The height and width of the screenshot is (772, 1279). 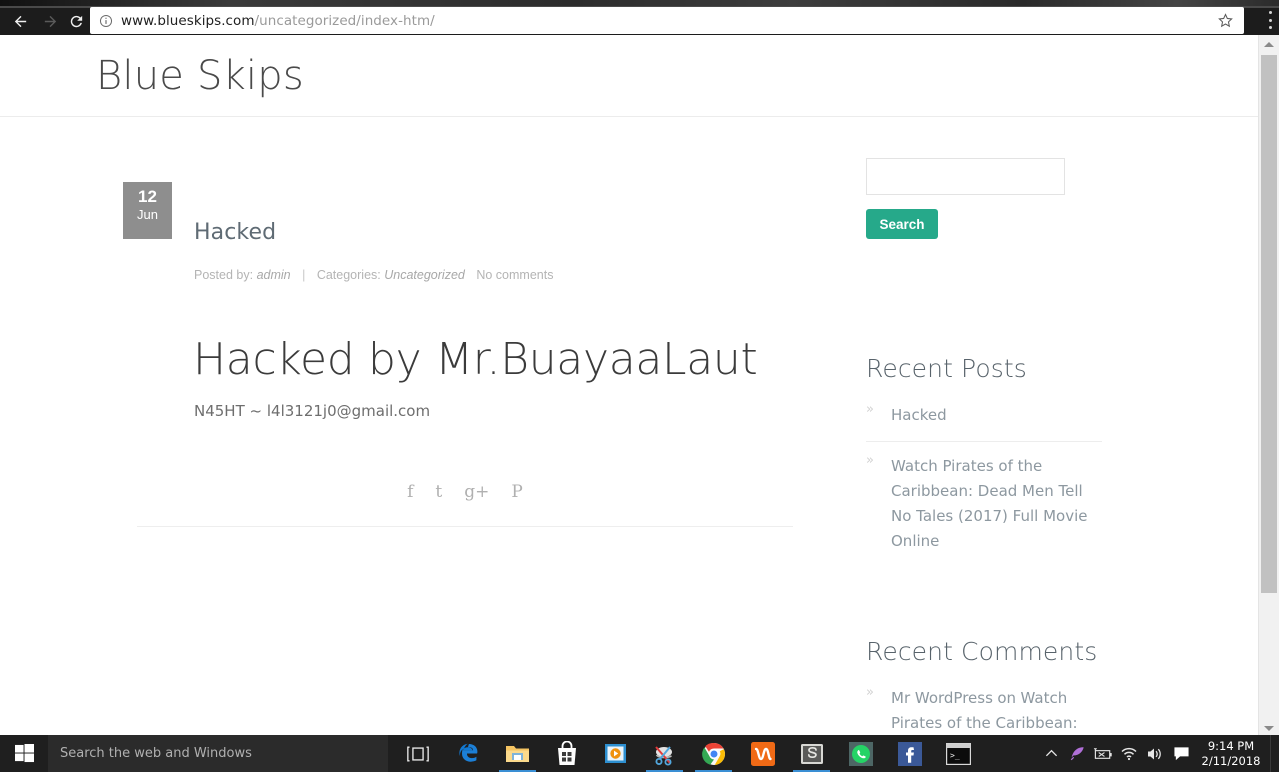 I want to click on wifi-icon, so click(x=1129, y=753).